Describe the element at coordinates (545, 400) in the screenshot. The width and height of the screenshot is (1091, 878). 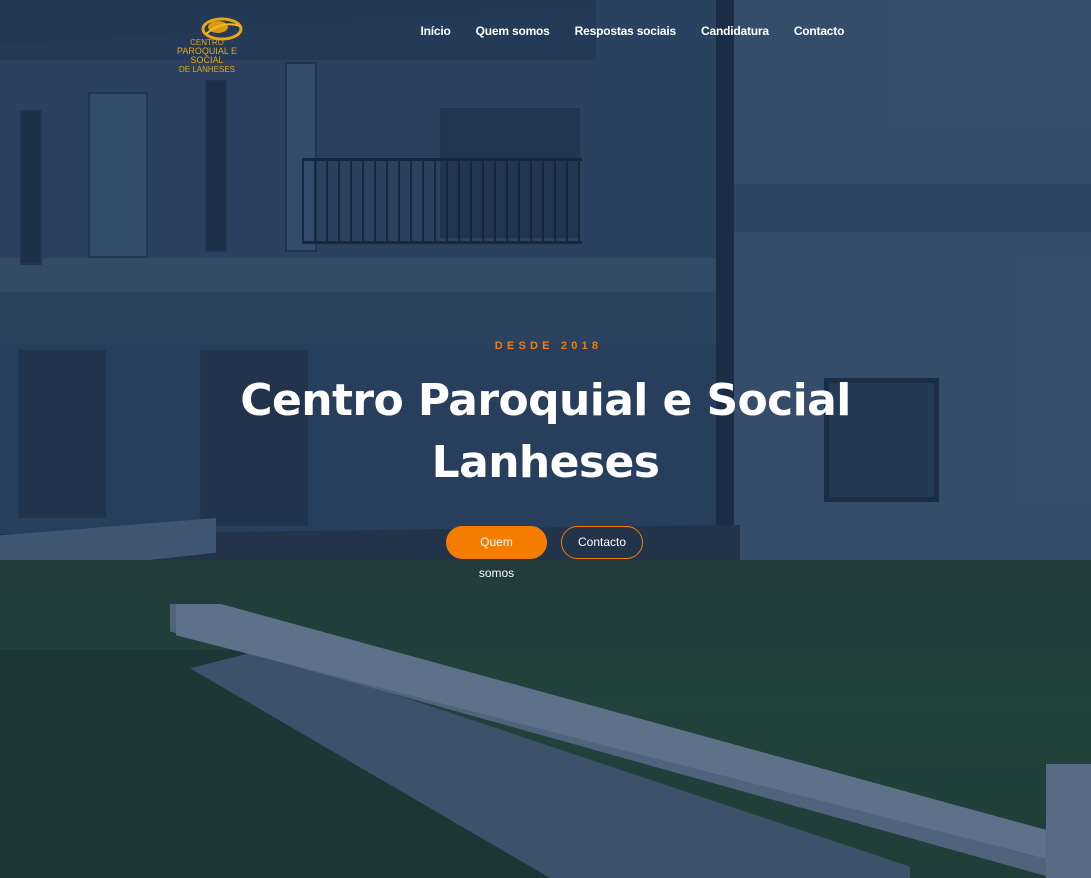
I see `hero-title-line-1: Centro Paroquial e Social` at that location.